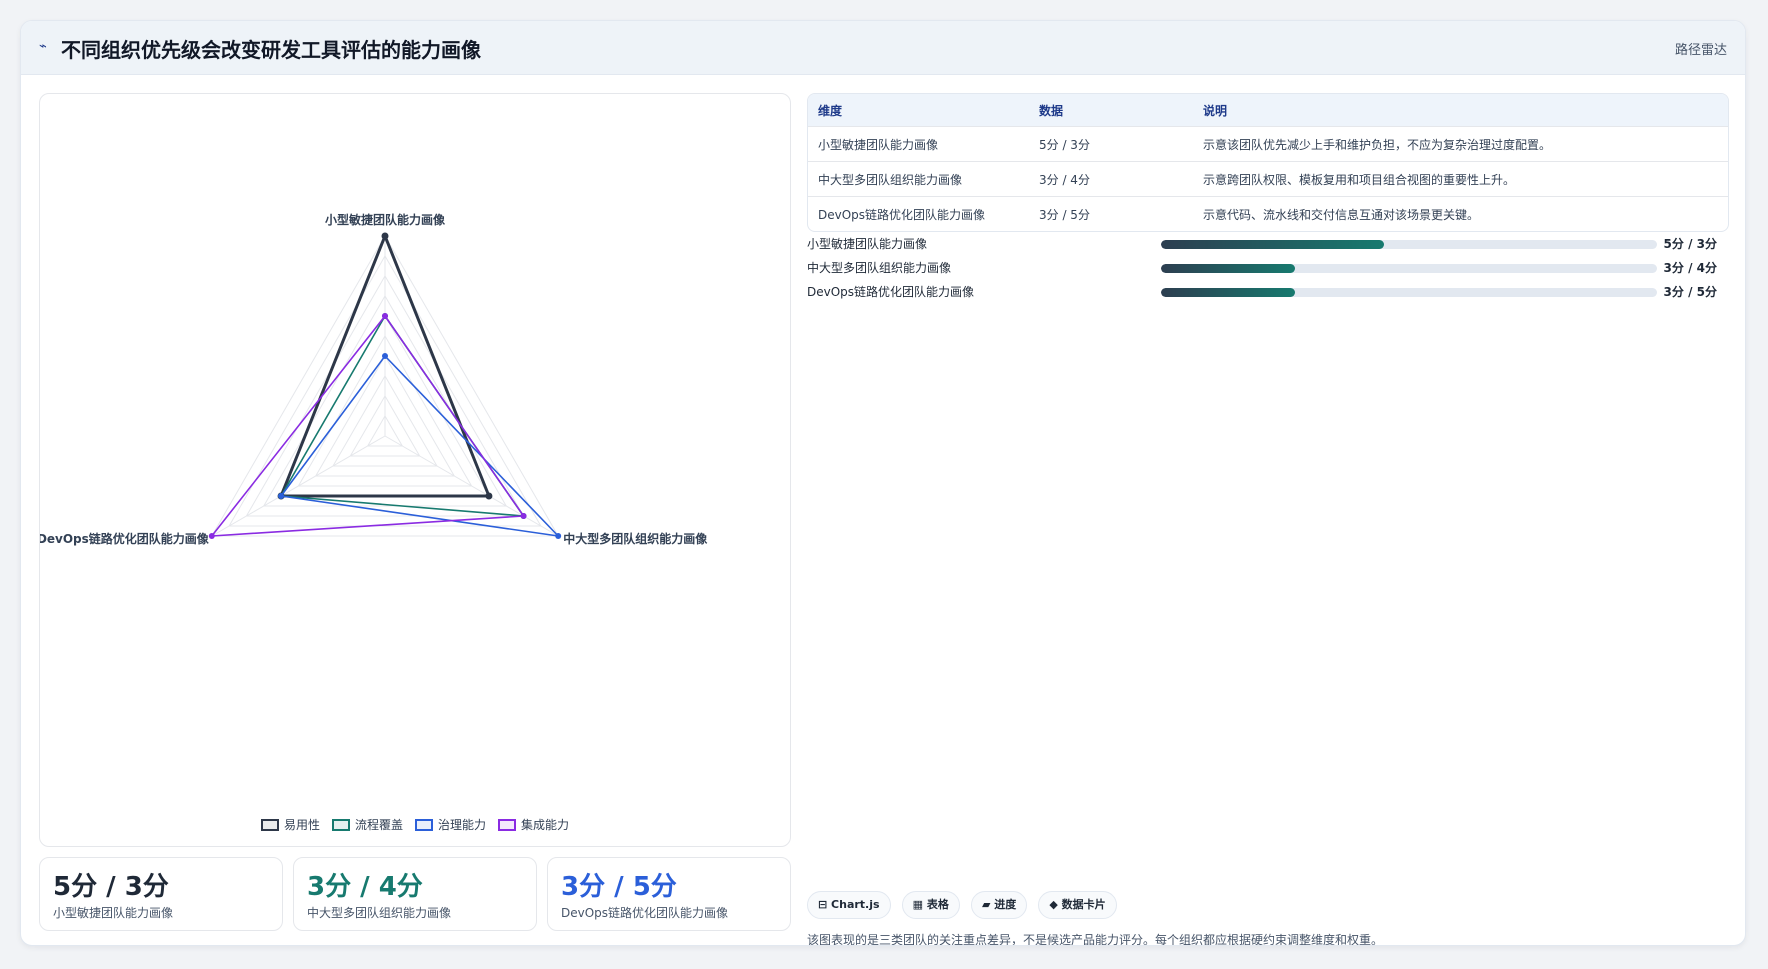 The width and height of the screenshot is (1768, 969). I want to click on chip-chartjs: ⊟ Chart.js, so click(849, 905).